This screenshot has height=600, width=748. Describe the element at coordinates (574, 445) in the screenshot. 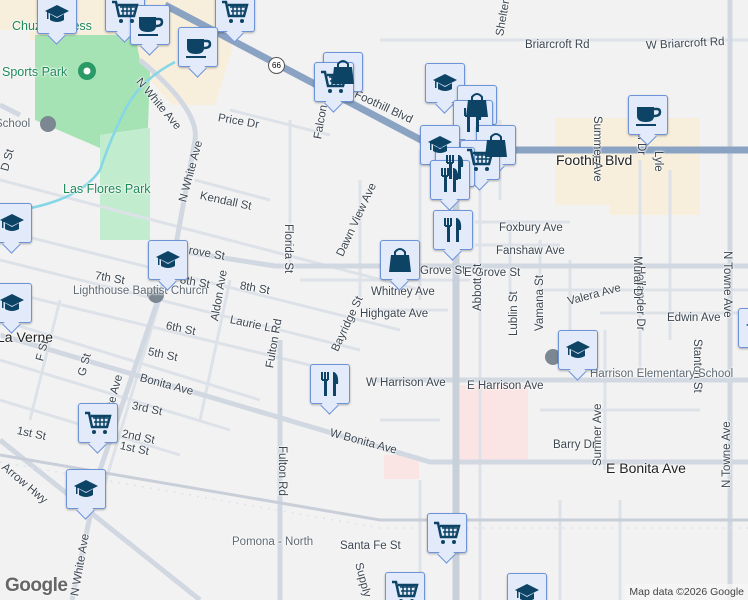

I see `map-label: Barry Dr` at that location.